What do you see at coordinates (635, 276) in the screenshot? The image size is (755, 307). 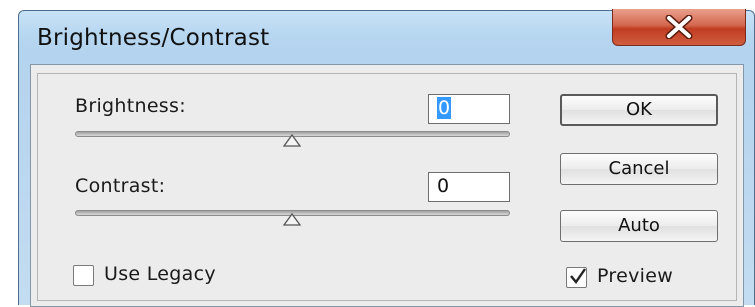 I see `preview-label: Preview` at bounding box center [635, 276].